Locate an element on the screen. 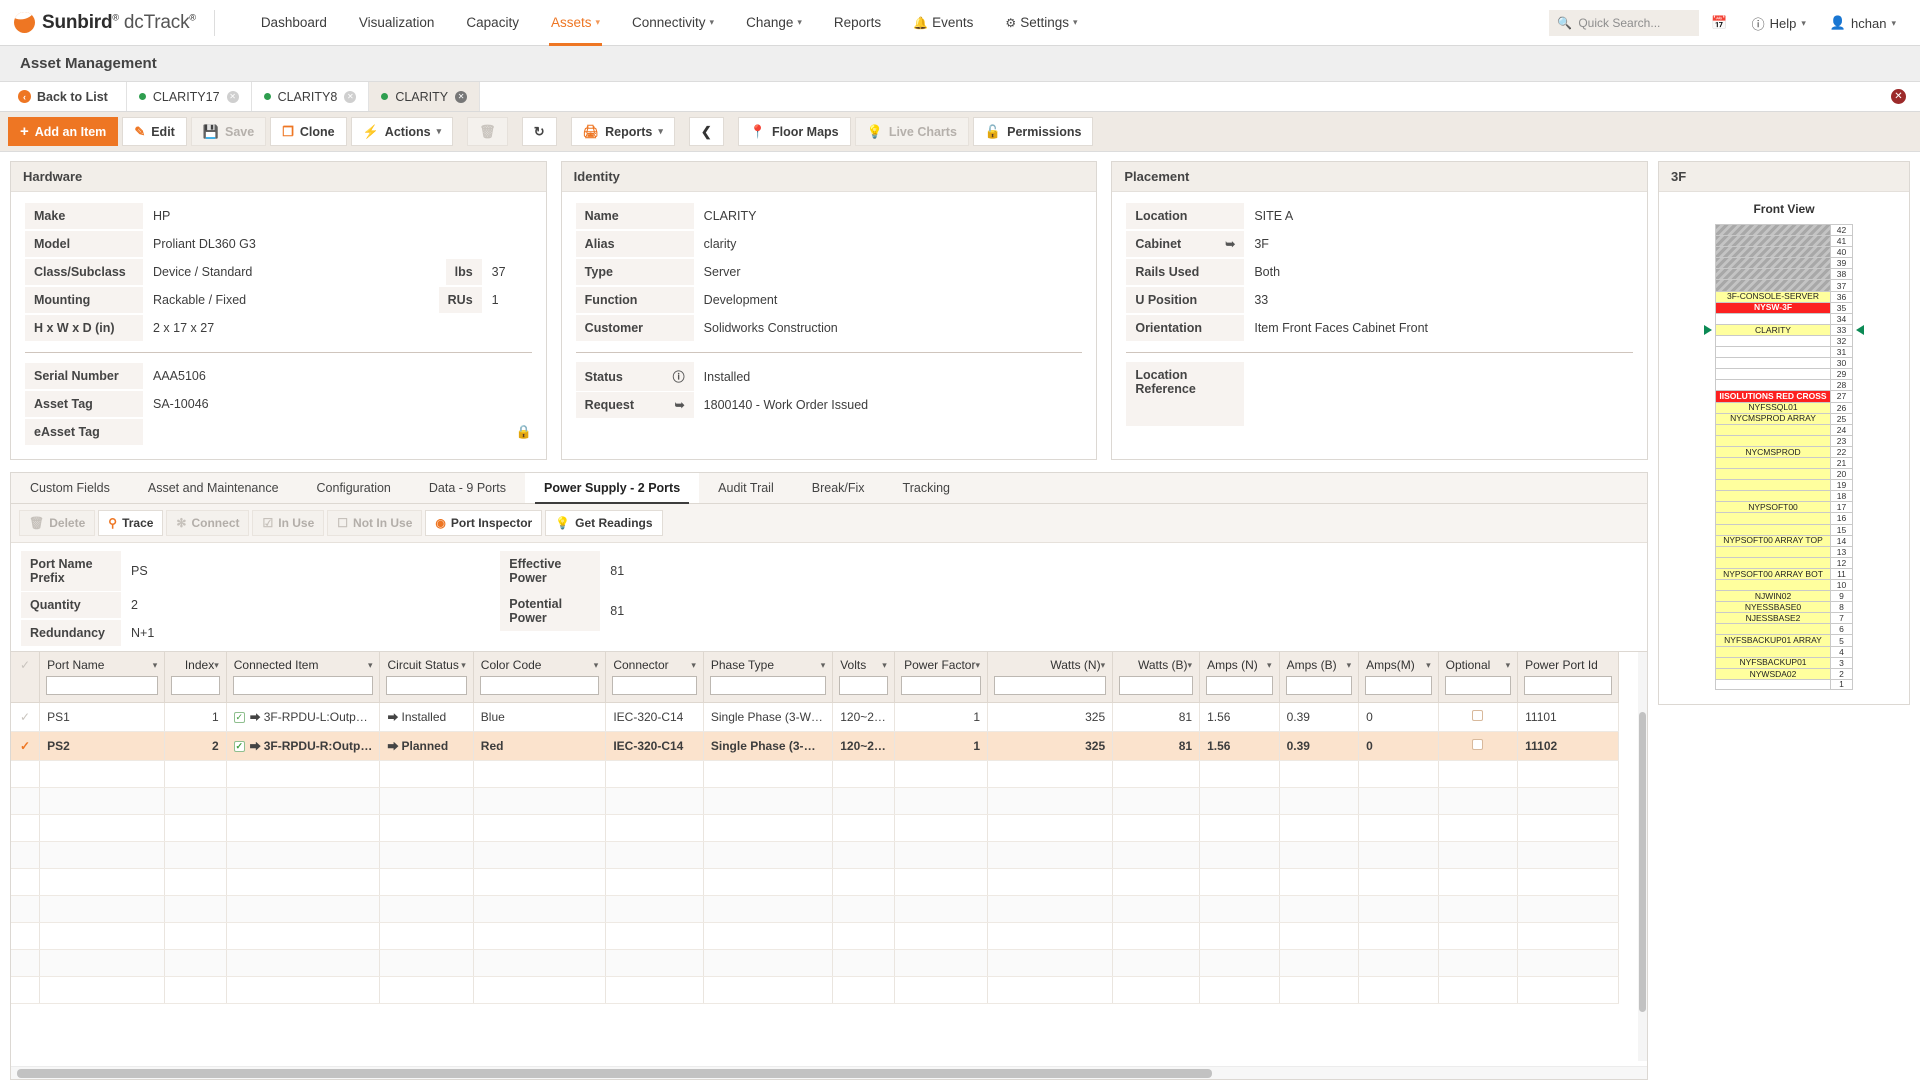  nav-item-capacity: Capacity is located at coordinates (492, 23).